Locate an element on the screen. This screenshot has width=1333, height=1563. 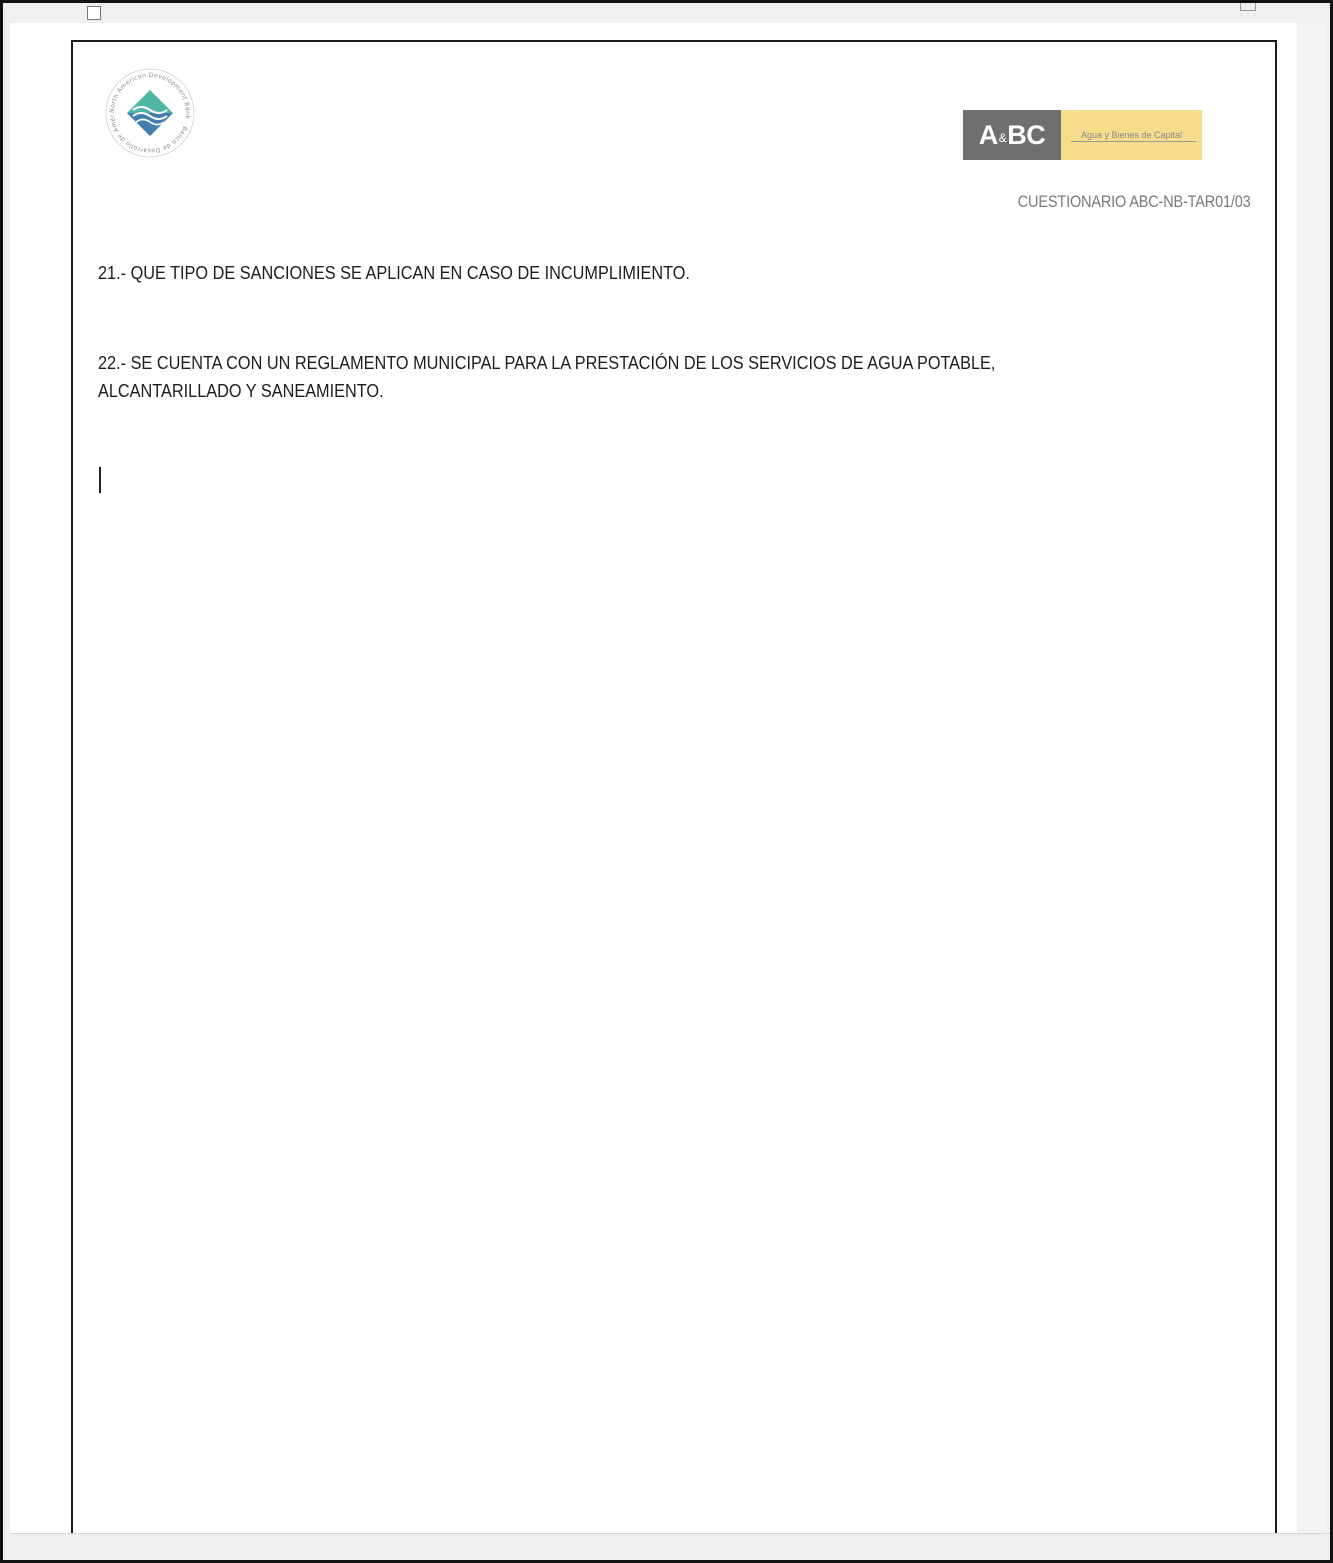
status-bar is located at coordinates (670, 1546).